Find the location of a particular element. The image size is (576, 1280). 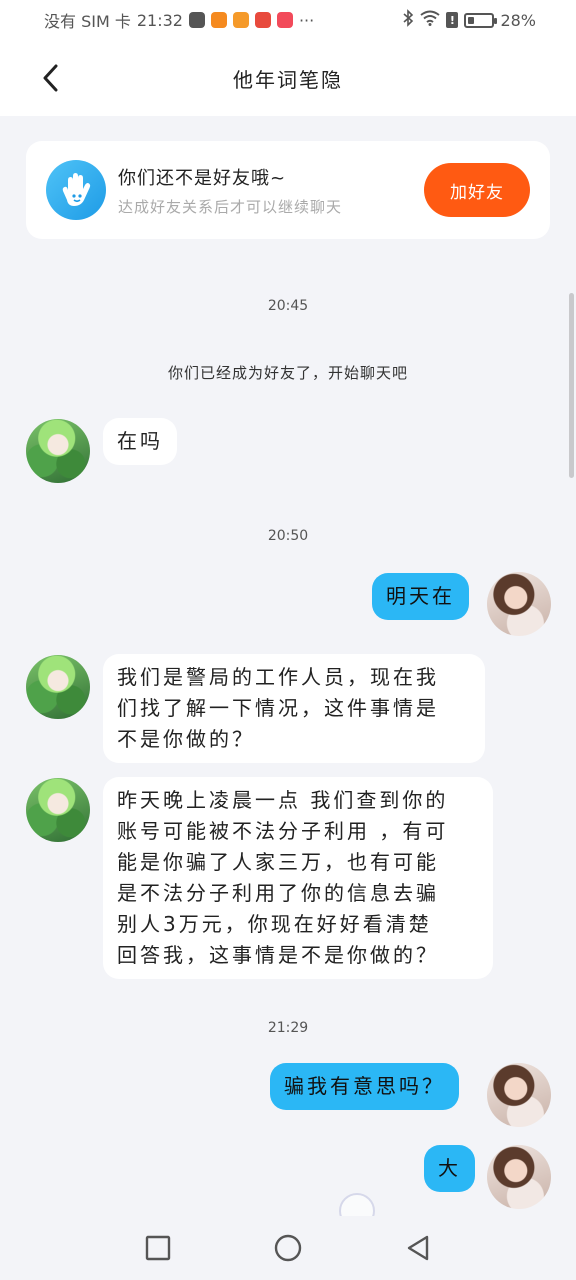

battery-icon is located at coordinates (481, 20).